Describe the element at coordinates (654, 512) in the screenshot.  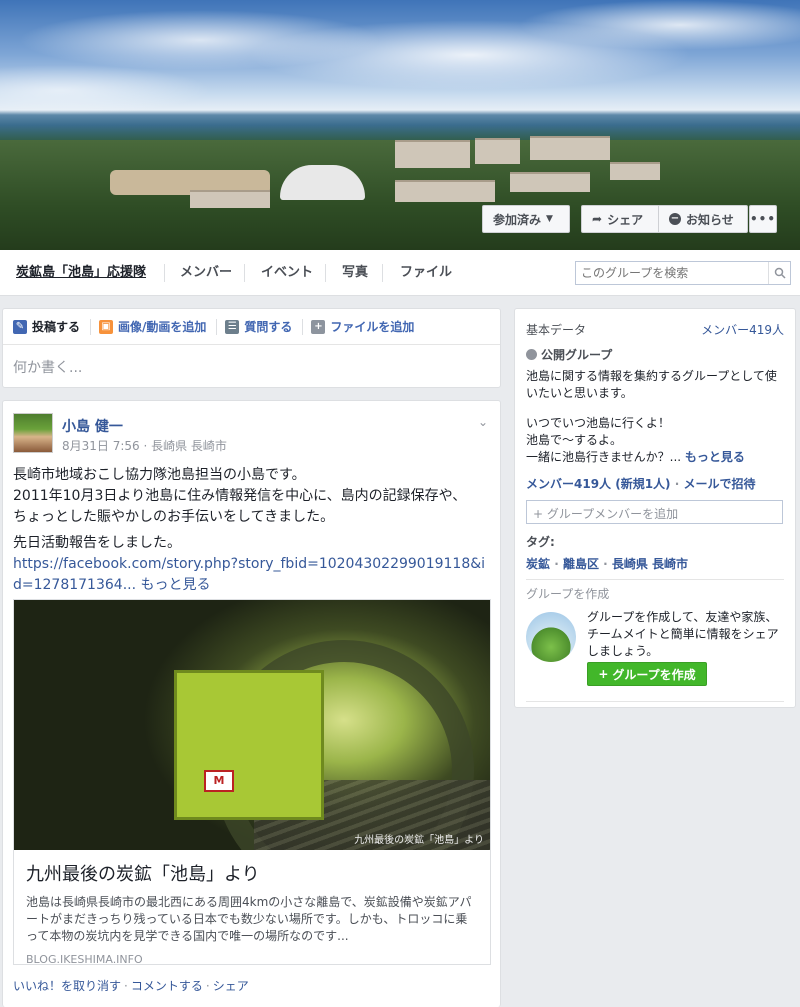
I see `add-member-input: + グループメンバーを追加` at that location.